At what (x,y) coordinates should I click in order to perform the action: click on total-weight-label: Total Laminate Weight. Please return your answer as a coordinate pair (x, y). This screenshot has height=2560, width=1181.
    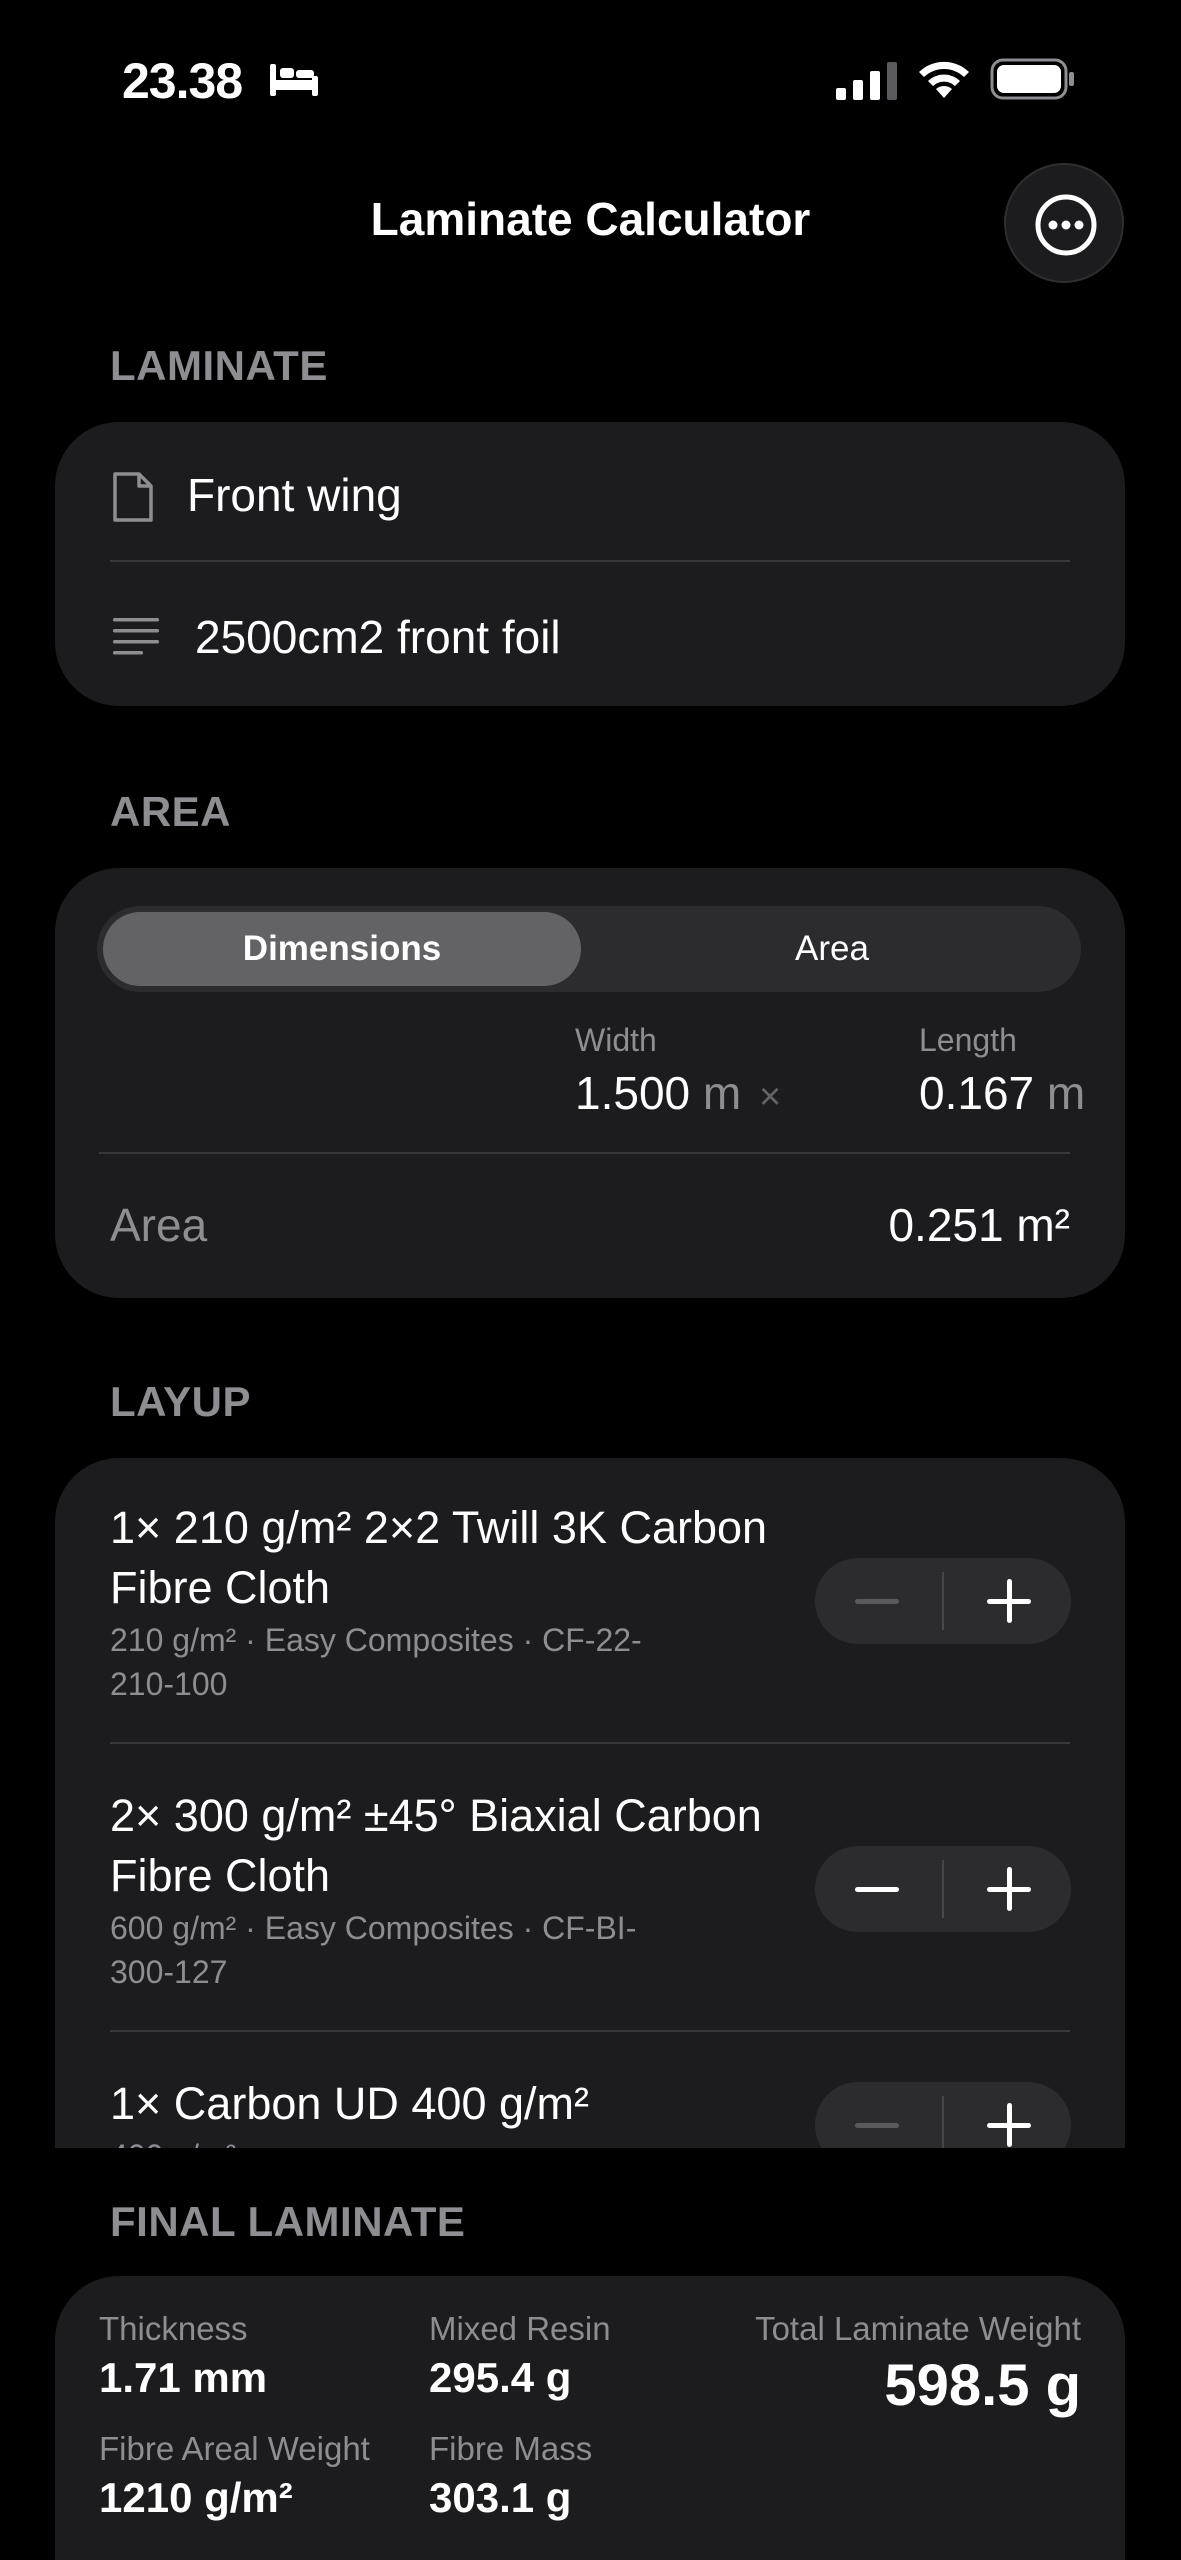
    Looking at the image, I should click on (918, 2328).